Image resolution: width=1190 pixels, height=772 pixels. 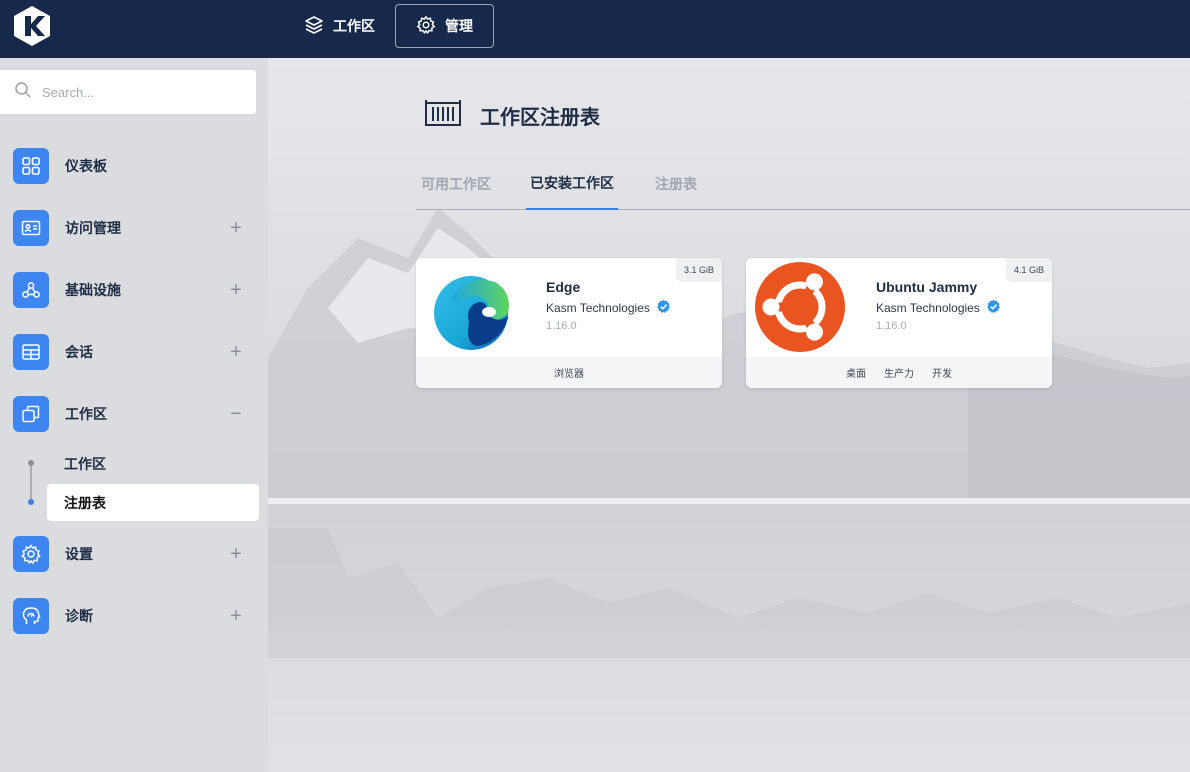 I want to click on sidebar-item-sessions: 会话 +, so click(x=135, y=352).